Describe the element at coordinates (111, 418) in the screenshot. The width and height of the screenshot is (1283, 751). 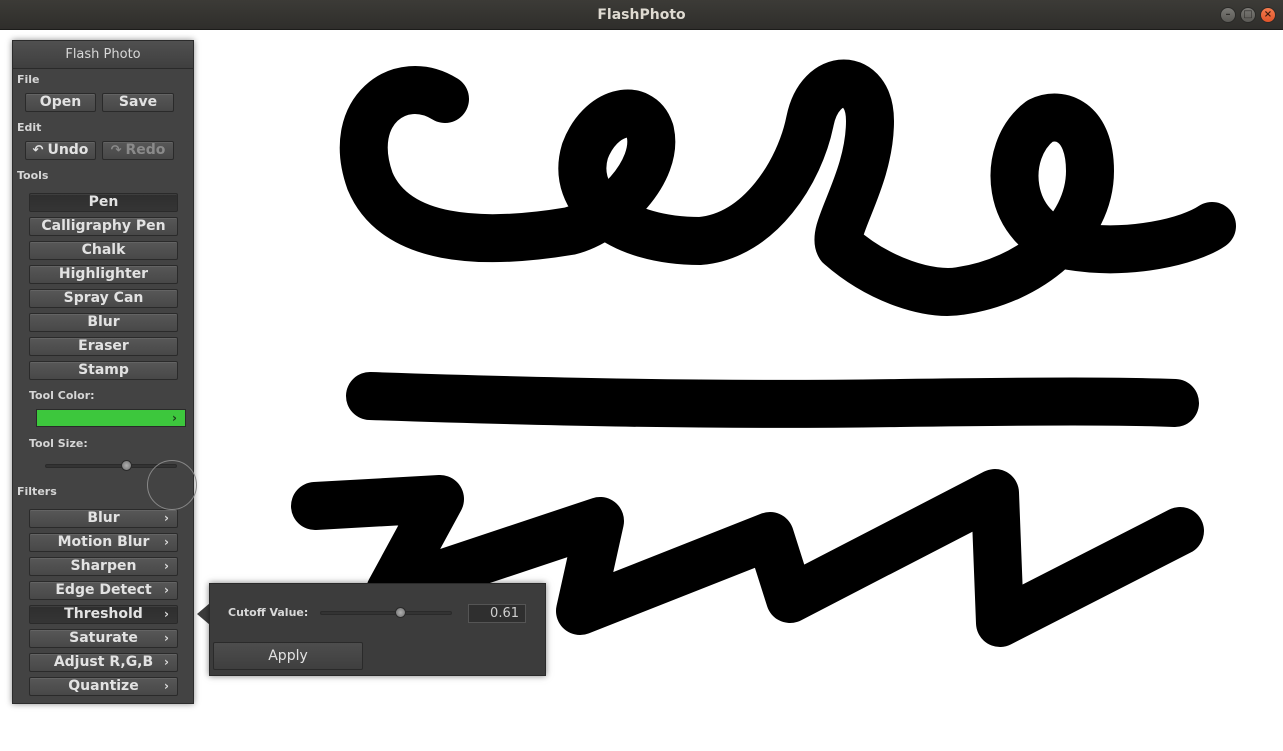
I see `tool-color-picker: ›` at that location.